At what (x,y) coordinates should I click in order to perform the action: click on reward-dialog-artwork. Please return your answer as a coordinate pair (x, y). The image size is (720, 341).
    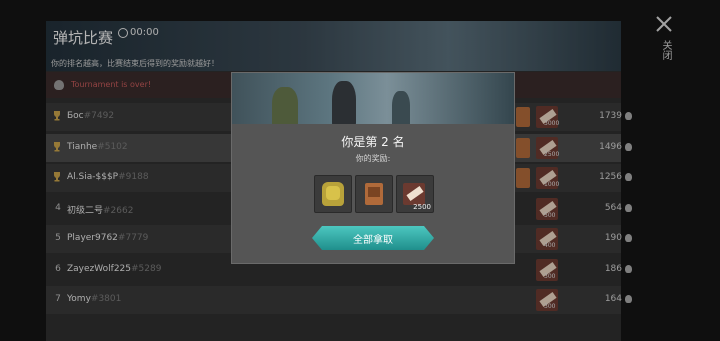
    Looking at the image, I should click on (373, 98).